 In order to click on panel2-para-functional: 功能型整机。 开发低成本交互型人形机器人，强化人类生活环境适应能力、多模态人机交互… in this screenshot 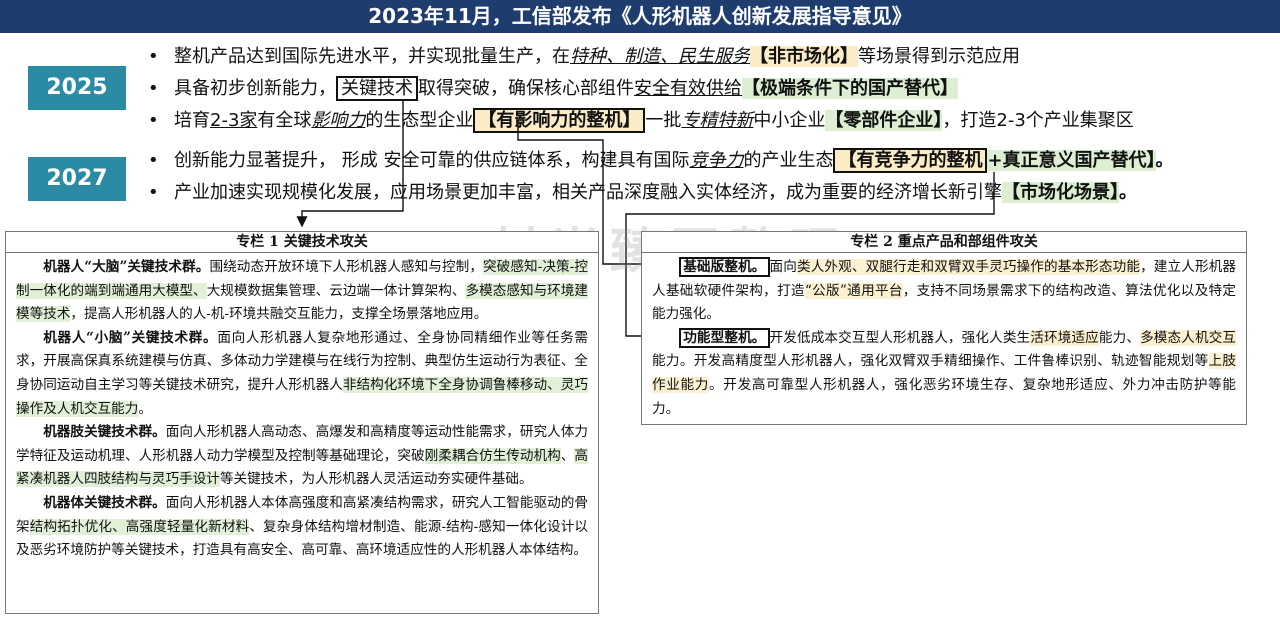, I will do `click(944, 372)`.